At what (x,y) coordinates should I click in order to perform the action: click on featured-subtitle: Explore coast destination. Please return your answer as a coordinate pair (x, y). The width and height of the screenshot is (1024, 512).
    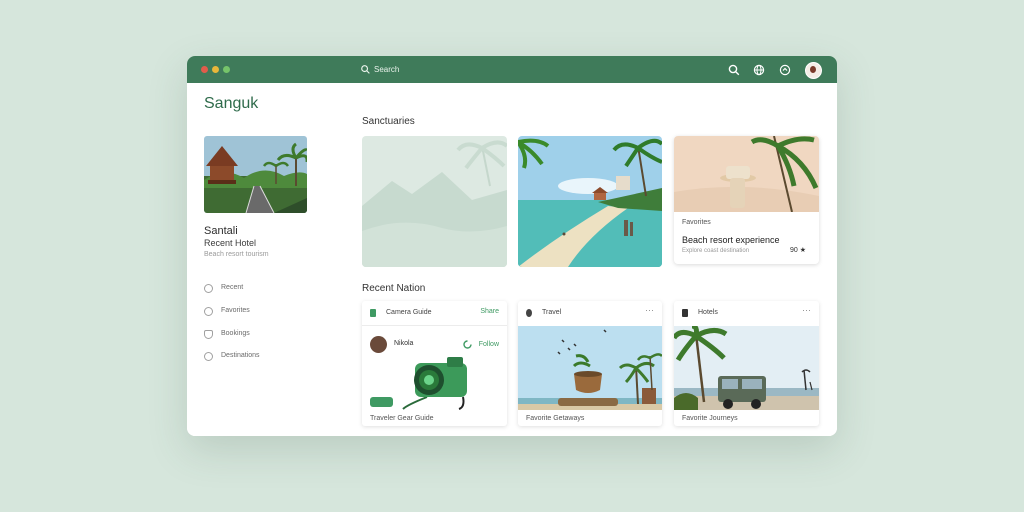
    Looking at the image, I should click on (716, 251).